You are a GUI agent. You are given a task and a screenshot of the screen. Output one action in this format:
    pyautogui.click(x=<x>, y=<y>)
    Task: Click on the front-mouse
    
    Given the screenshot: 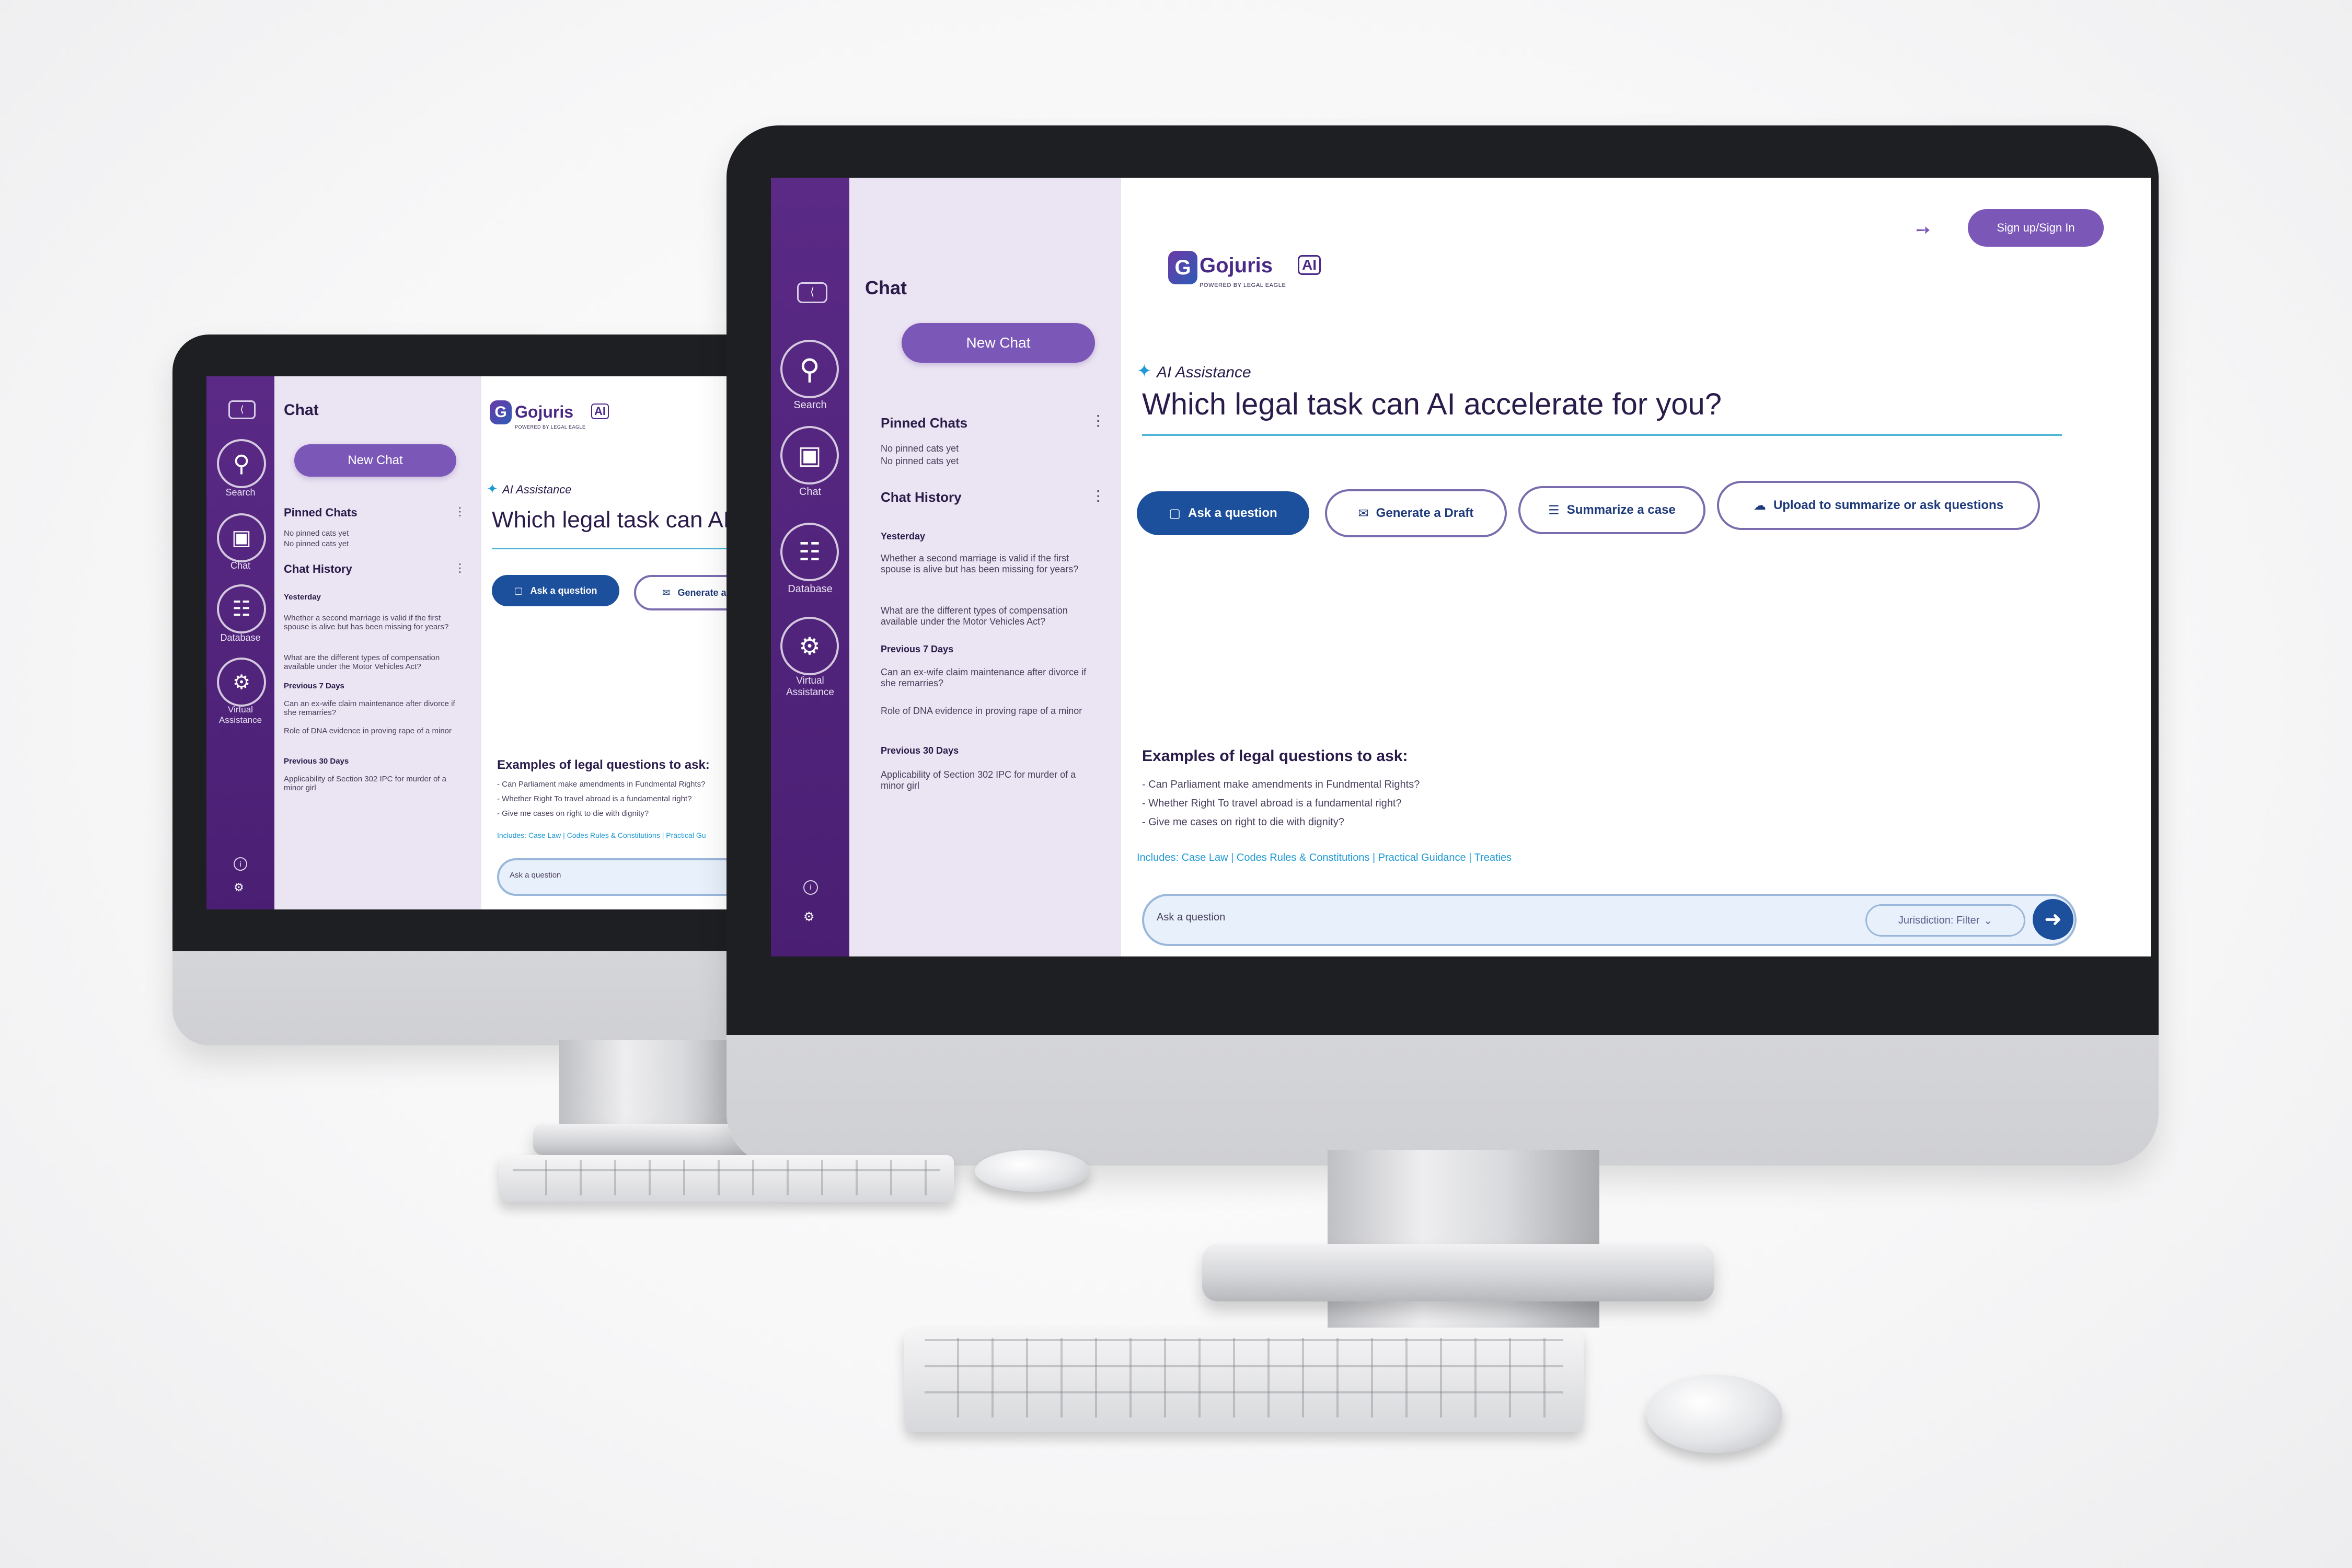 What is the action you would take?
    pyautogui.click(x=1714, y=1414)
    